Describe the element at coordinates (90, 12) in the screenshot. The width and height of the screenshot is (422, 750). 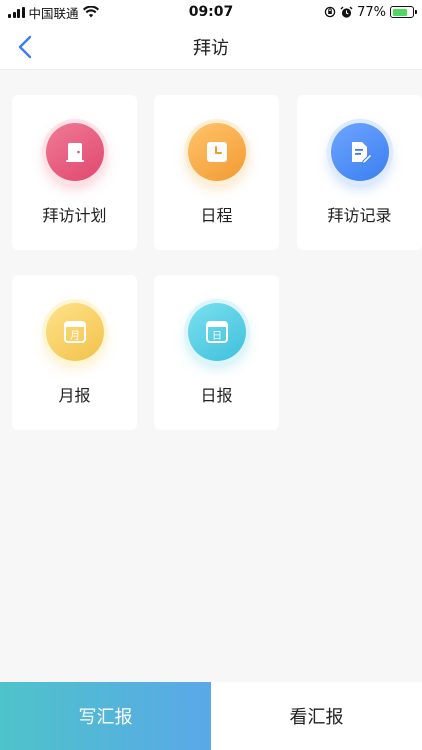
I see `wifi-icon` at that location.